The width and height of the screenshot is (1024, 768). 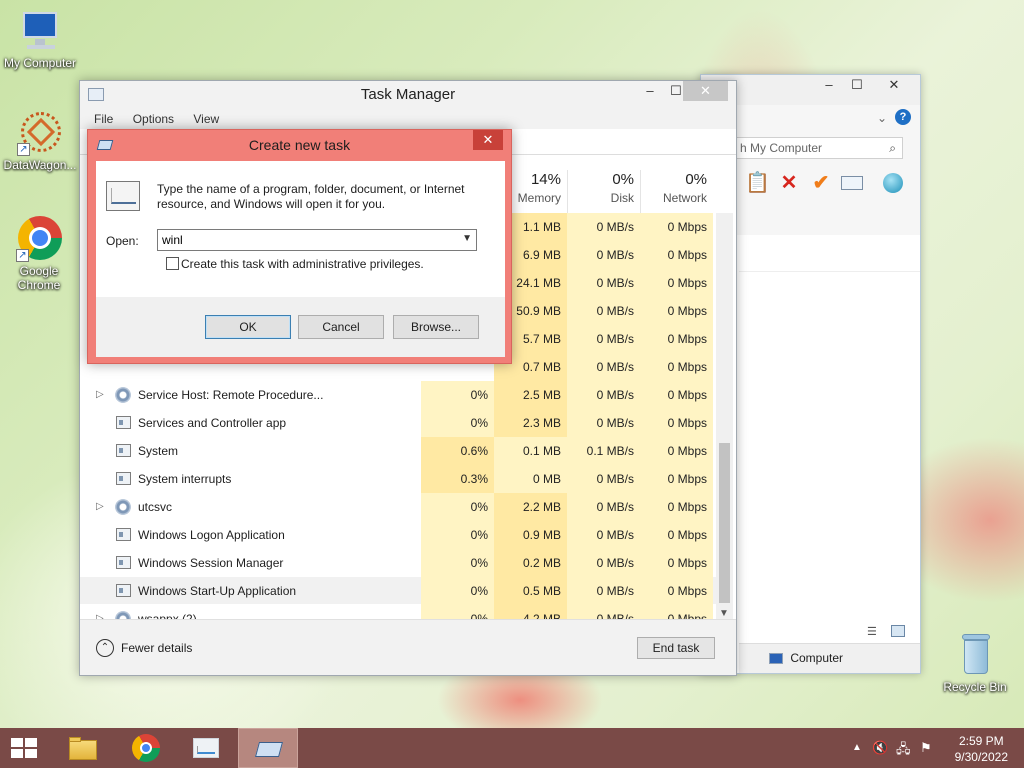 I want to click on process-row: System 0.6% 0.1 MB 0.1 MB/s 0 Mbps, so click(x=398, y=451).